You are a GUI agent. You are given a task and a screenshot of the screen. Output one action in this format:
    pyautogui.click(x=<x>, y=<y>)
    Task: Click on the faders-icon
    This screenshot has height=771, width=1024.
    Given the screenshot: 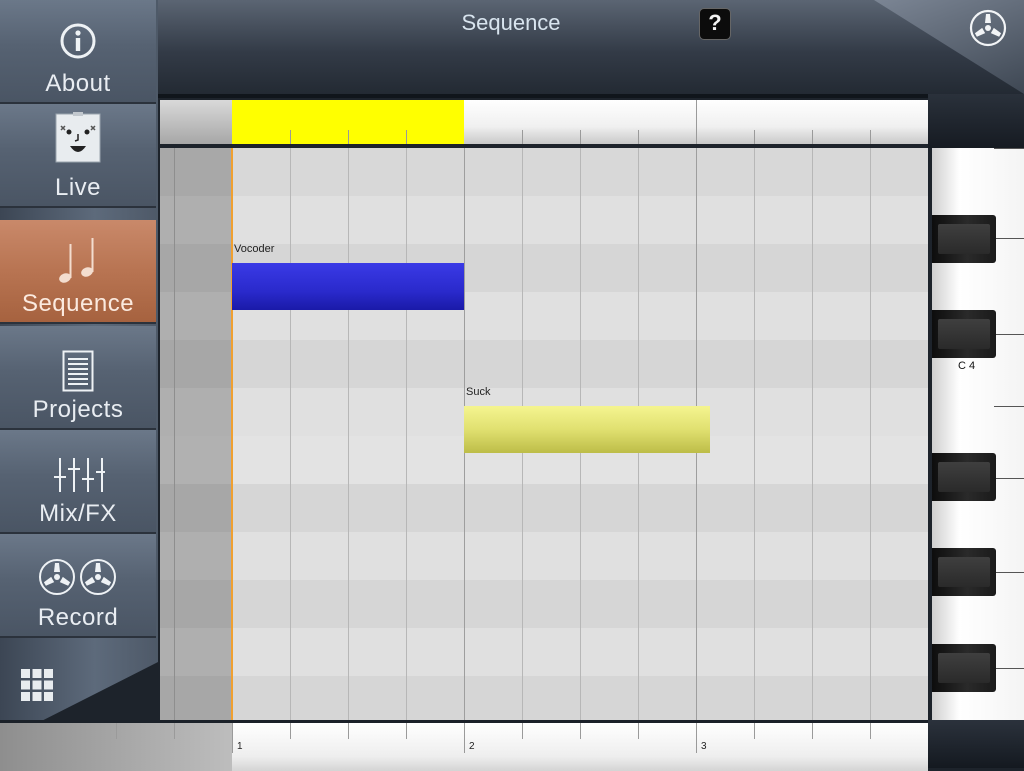 What is the action you would take?
    pyautogui.click(x=78, y=475)
    